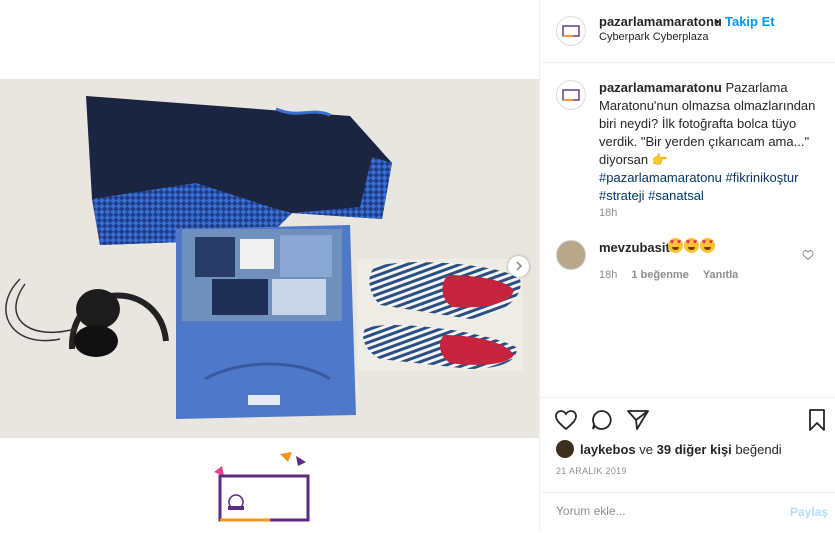  I want to click on post-date: 21 ARALIK 2019, so click(591, 471).